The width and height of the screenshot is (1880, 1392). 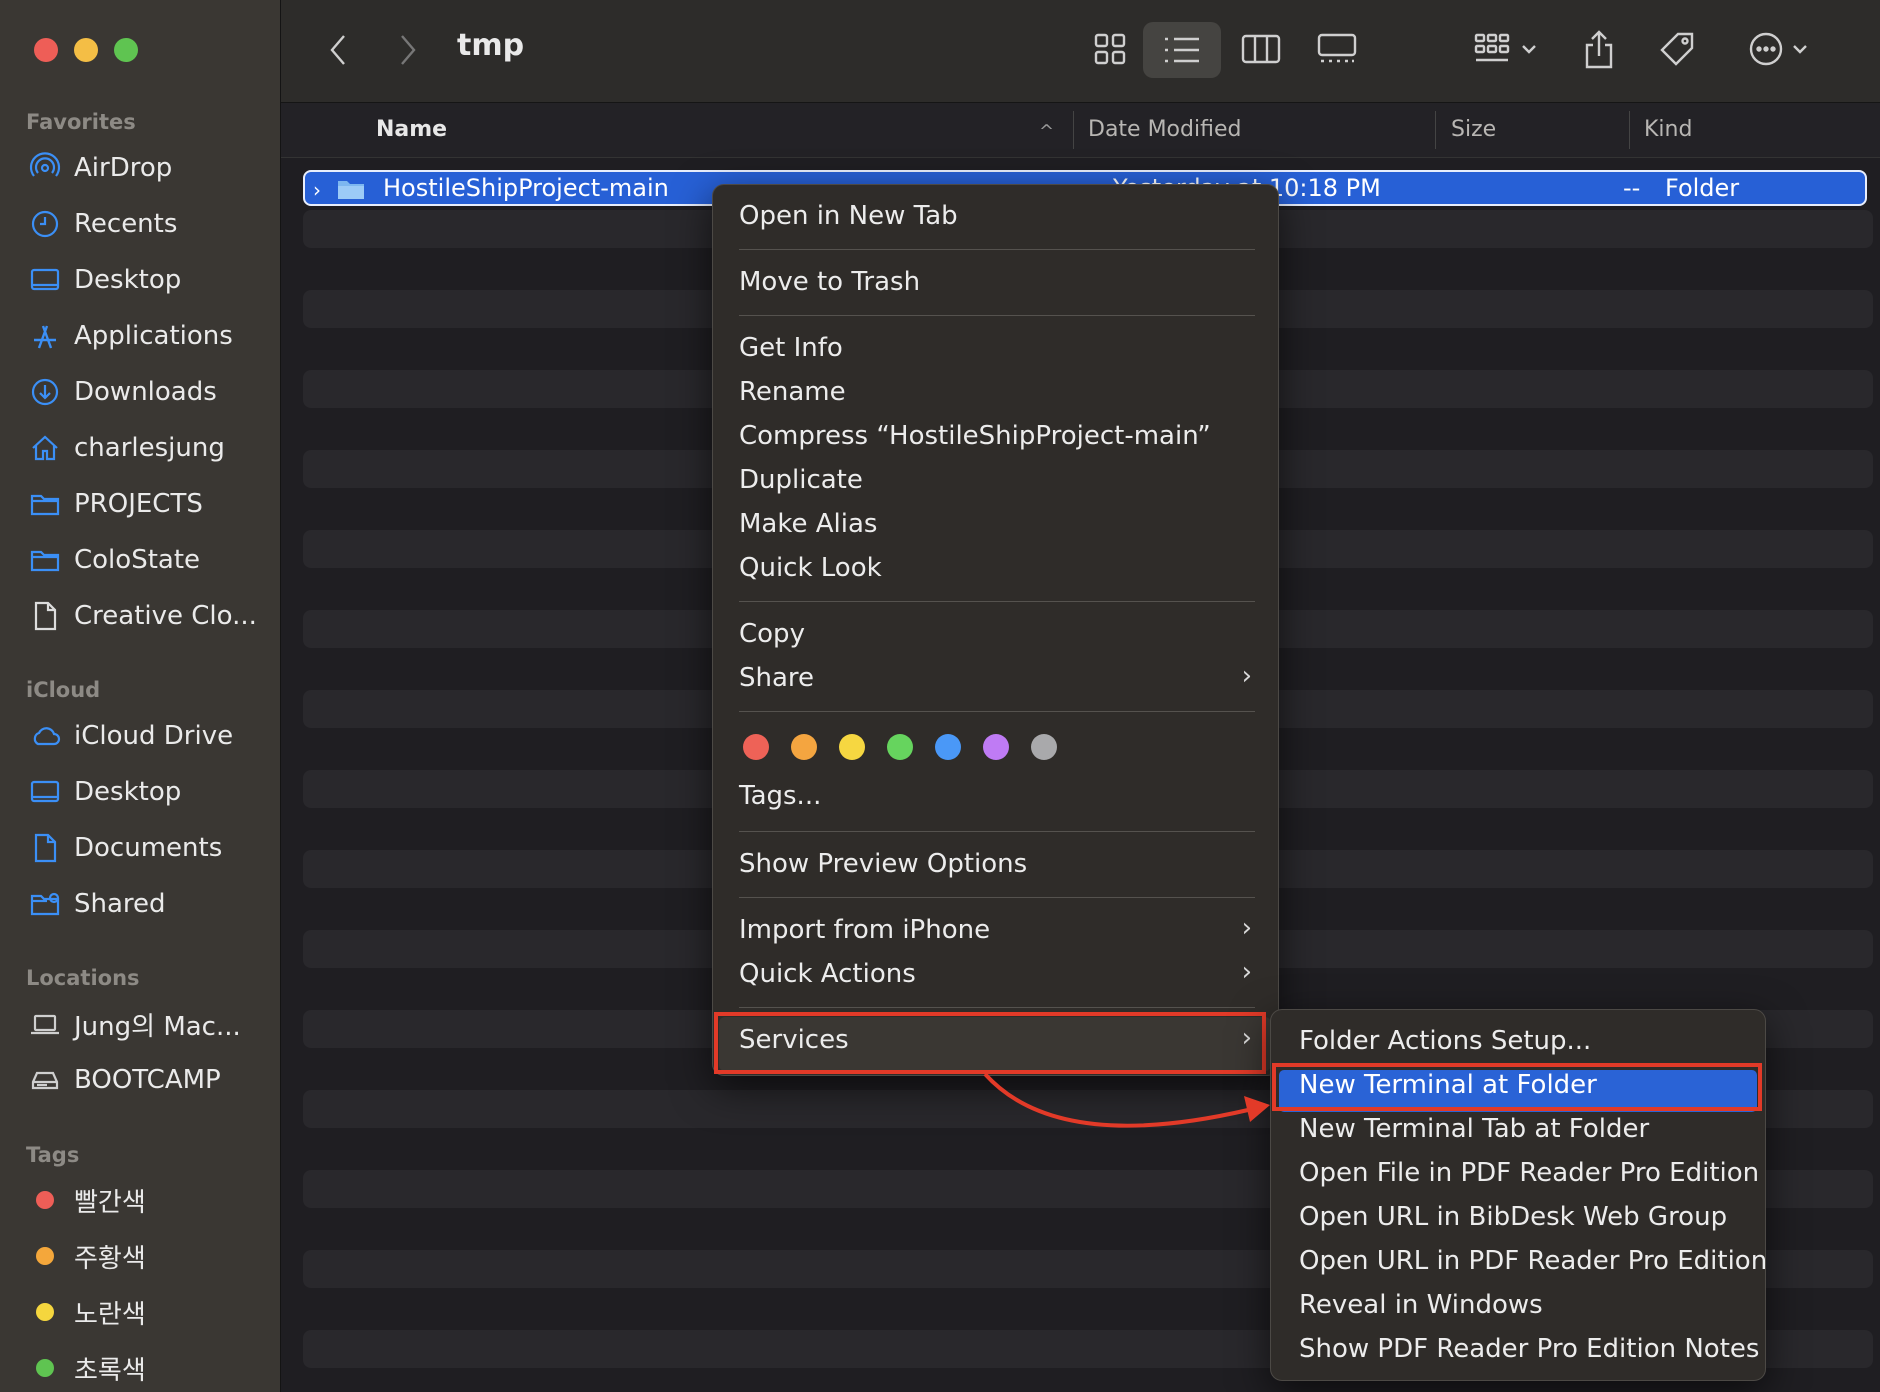 I want to click on annotation-arrow-icon, so click(x=1126, y=1100).